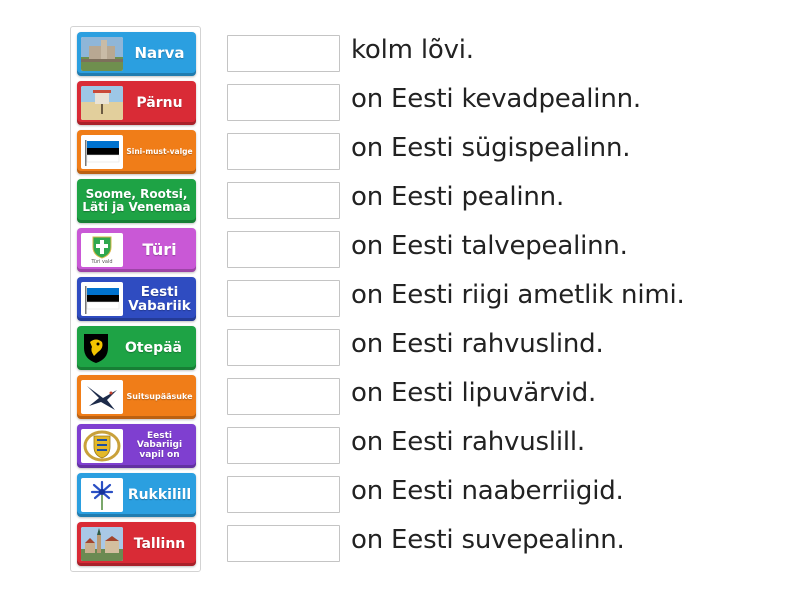 The height and width of the screenshot is (600, 800). What do you see at coordinates (102, 262) in the screenshot?
I see `turi-caption: Türi vald` at bounding box center [102, 262].